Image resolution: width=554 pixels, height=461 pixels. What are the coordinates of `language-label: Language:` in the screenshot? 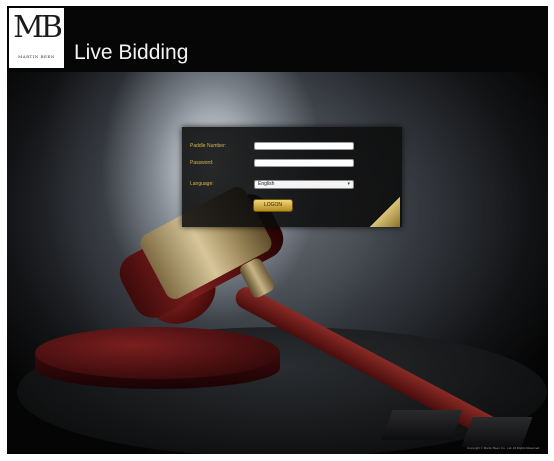 It's located at (202, 184).